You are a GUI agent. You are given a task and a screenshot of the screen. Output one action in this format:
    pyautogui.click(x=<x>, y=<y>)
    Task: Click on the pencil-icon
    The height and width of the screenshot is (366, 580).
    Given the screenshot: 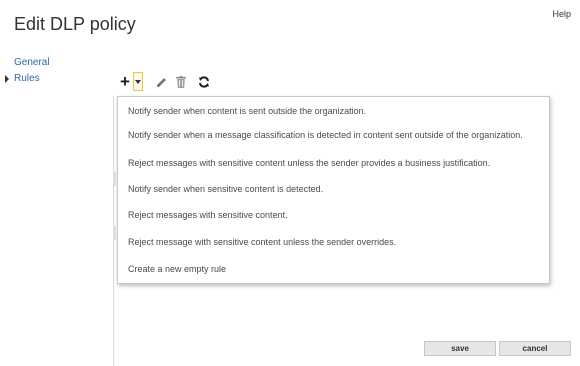 What is the action you would take?
    pyautogui.click(x=161, y=82)
    